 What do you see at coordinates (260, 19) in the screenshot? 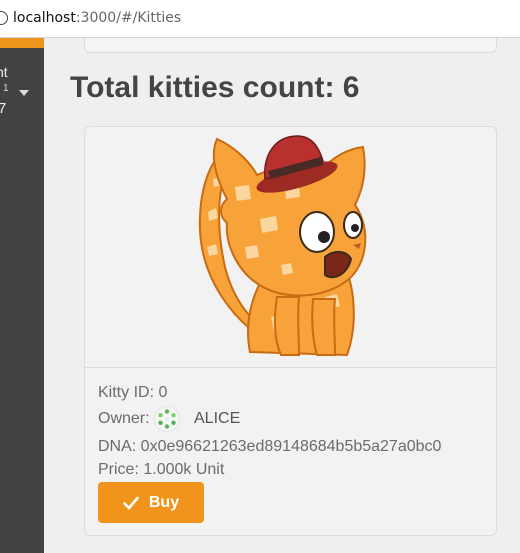
I see `browser-address-bar: localhost:3000/#/Kitties` at bounding box center [260, 19].